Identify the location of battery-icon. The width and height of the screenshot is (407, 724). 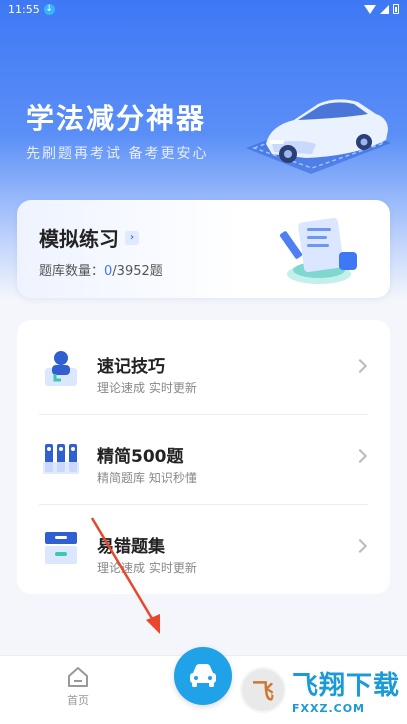
(396, 9).